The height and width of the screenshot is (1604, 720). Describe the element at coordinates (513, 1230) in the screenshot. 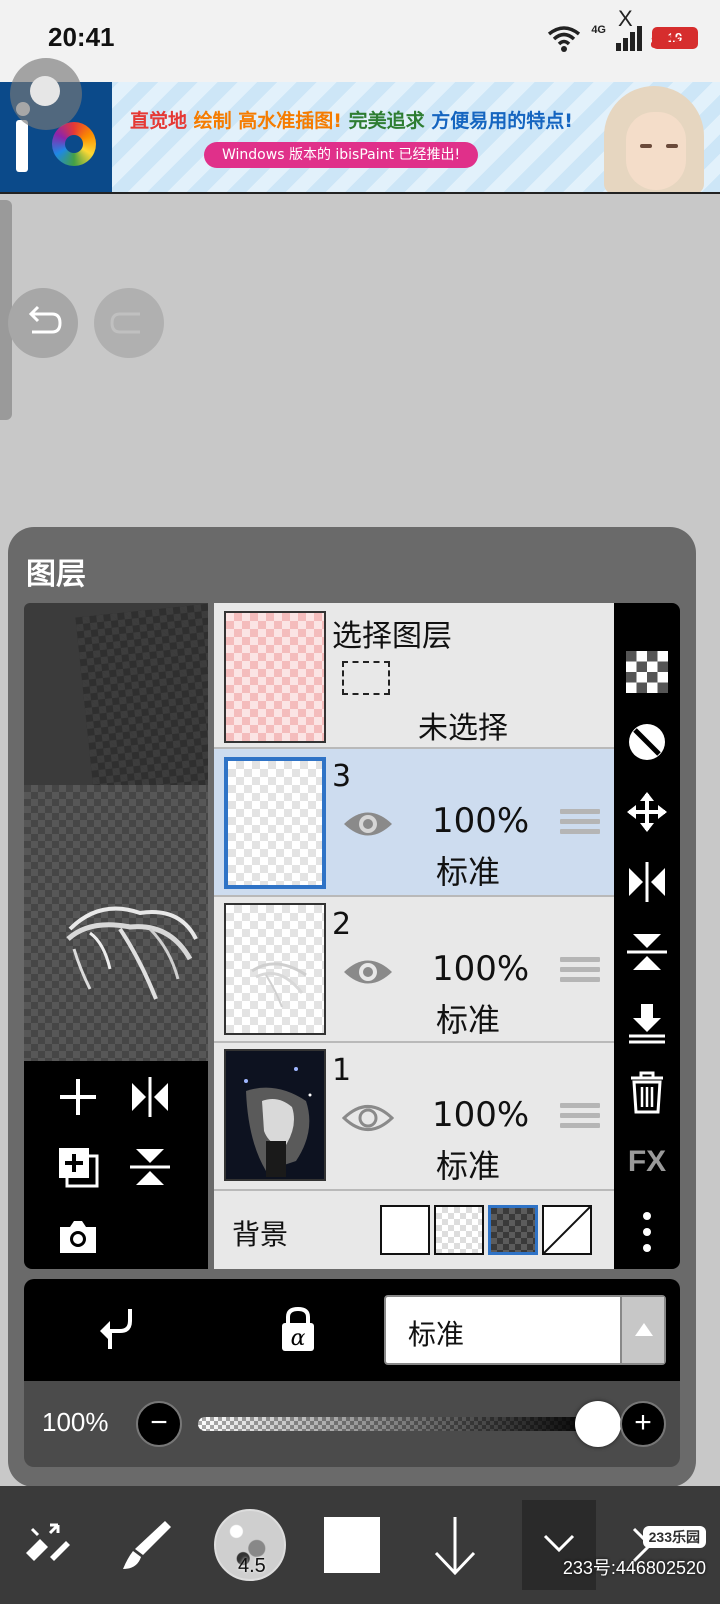

I see `background-transparent-dark-option` at that location.